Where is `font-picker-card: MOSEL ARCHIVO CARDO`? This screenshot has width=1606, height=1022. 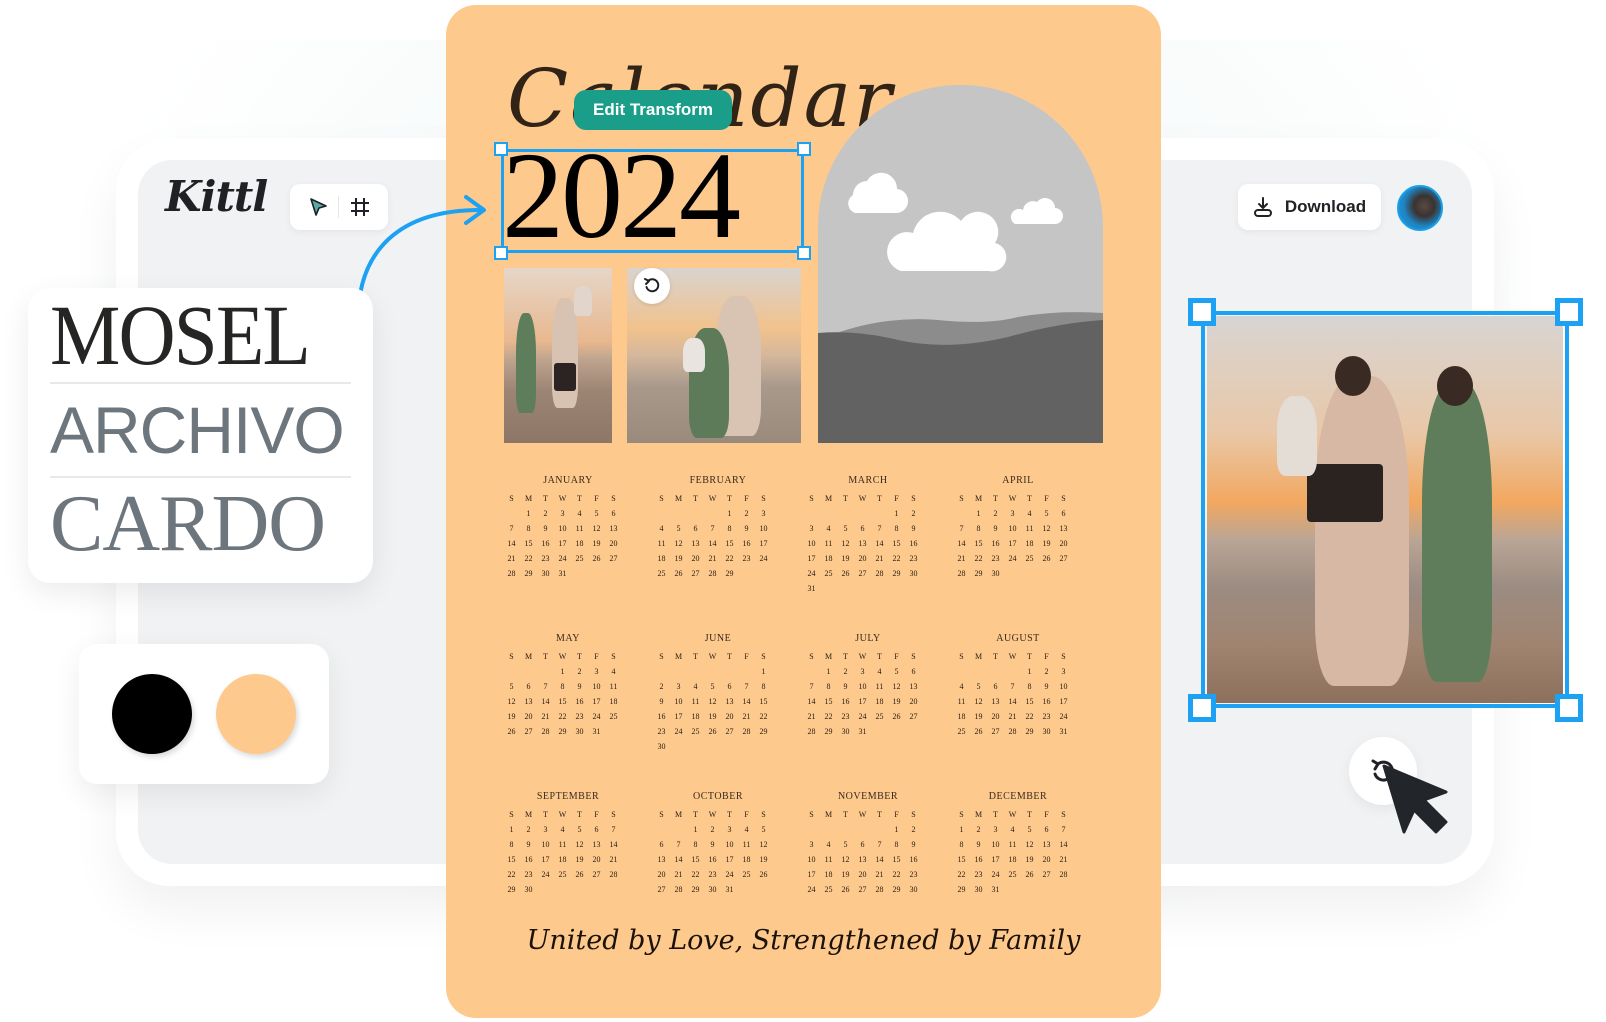
font-picker-card: MOSEL ARCHIVO CARDO is located at coordinates (200, 435).